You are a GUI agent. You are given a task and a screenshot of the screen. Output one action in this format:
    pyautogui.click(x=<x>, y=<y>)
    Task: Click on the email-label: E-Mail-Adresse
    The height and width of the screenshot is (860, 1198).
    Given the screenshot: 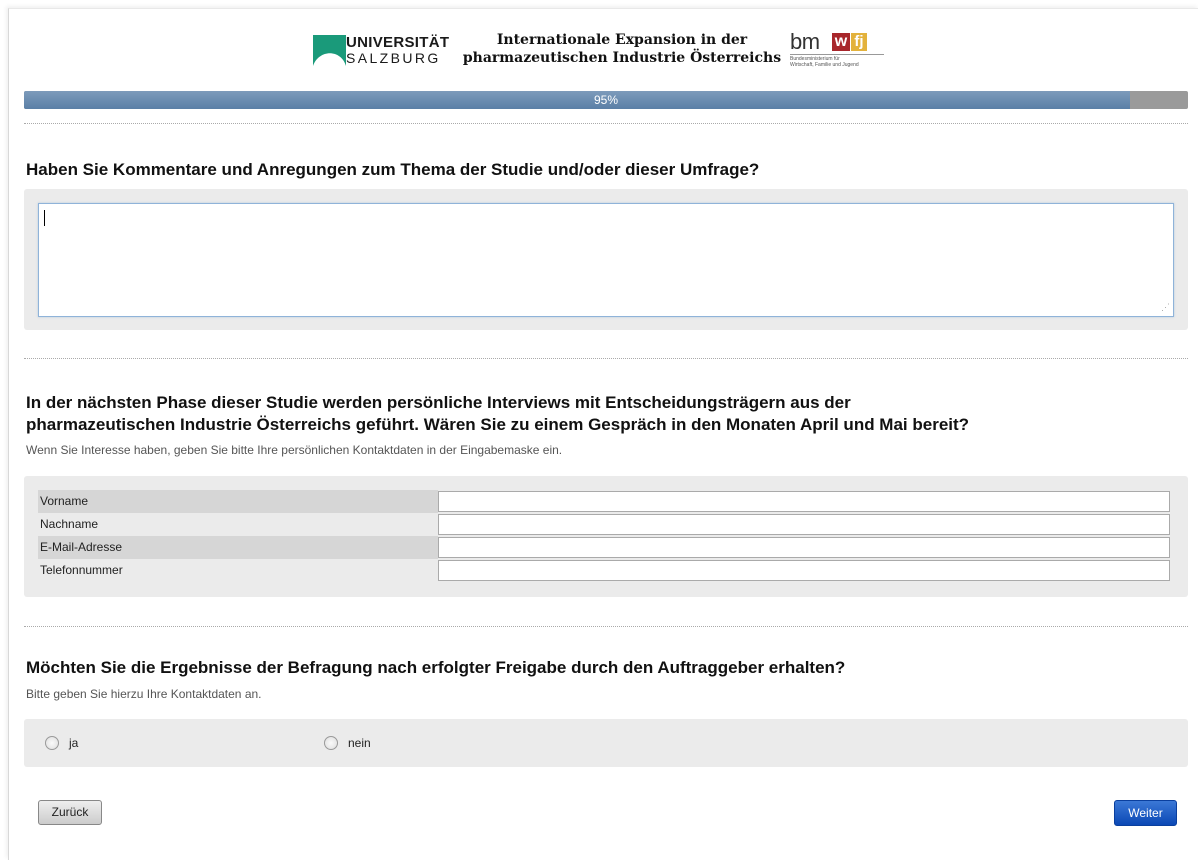 What is the action you would take?
    pyautogui.click(x=238, y=547)
    